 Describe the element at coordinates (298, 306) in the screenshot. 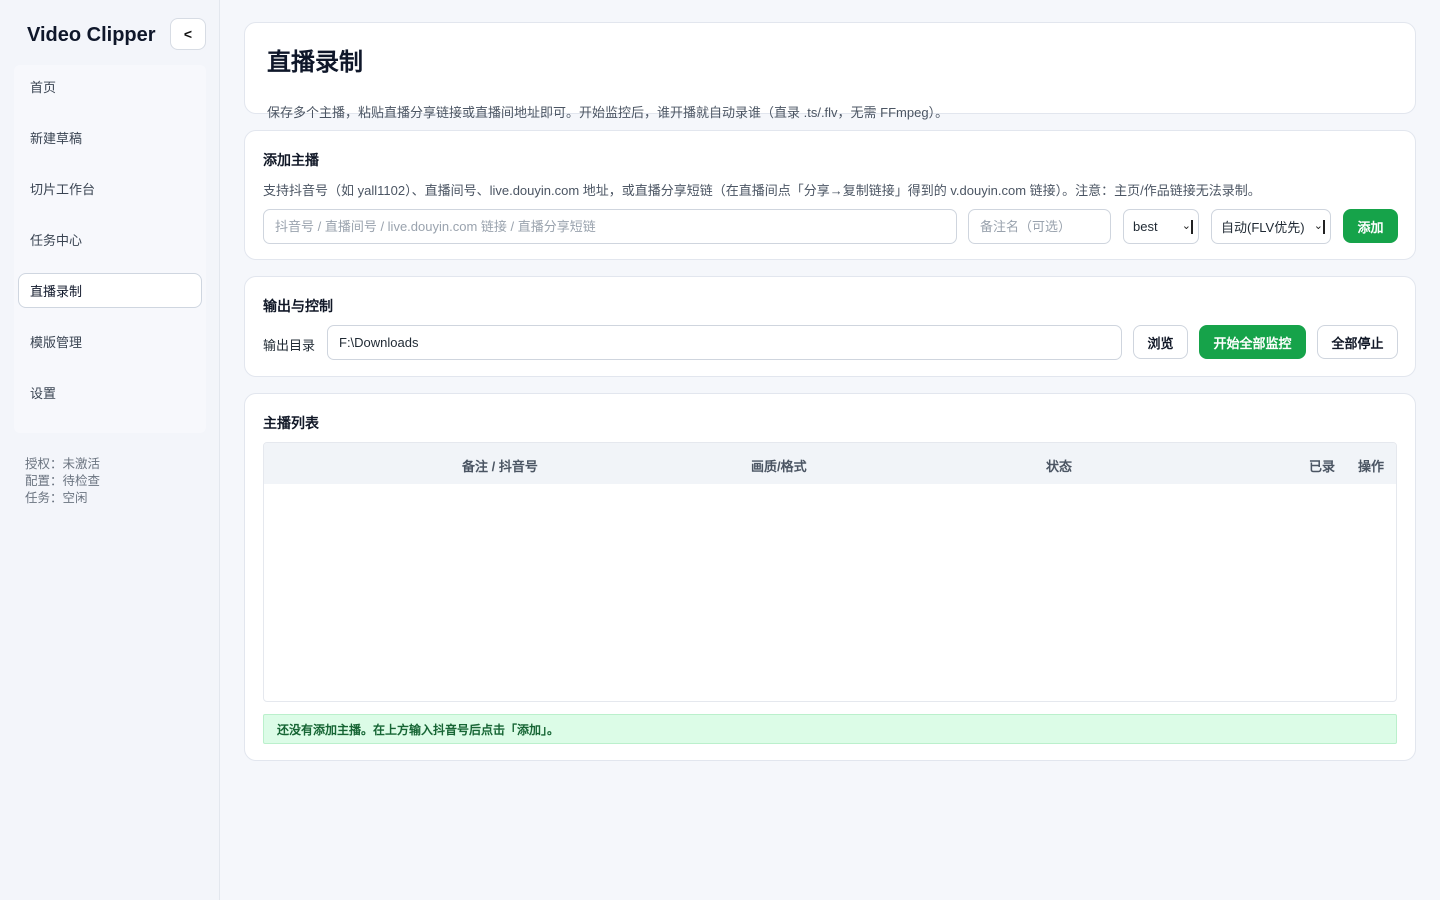

I see `output-control-title: 输出与控制` at that location.